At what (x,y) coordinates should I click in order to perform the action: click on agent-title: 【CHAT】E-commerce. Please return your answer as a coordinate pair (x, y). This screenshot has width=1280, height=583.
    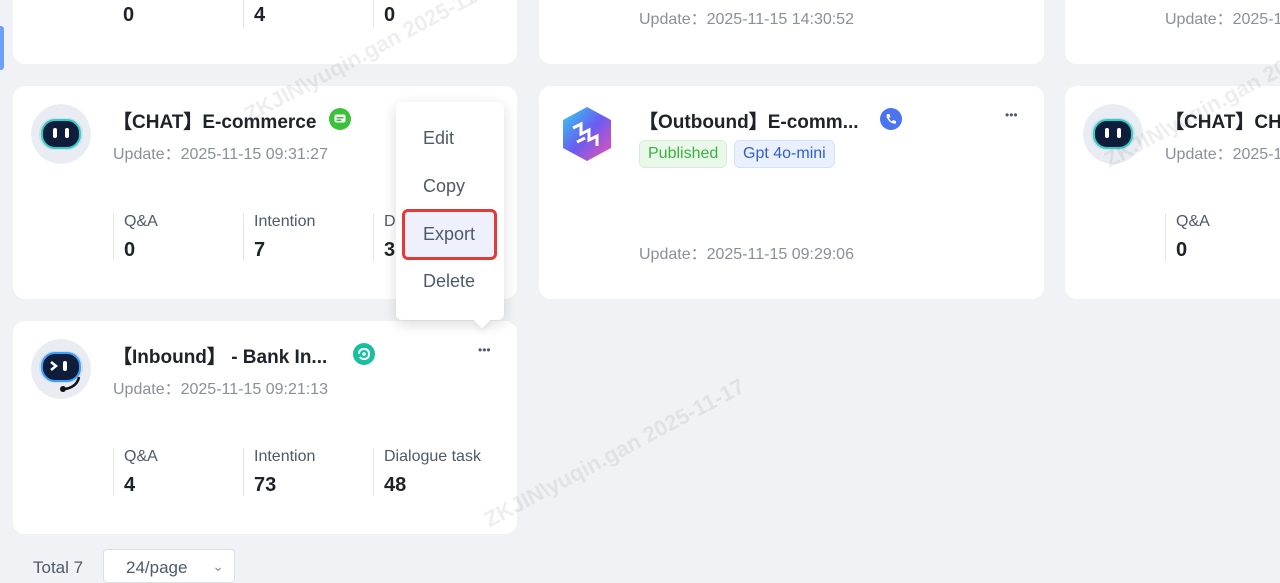
    Looking at the image, I should click on (215, 122).